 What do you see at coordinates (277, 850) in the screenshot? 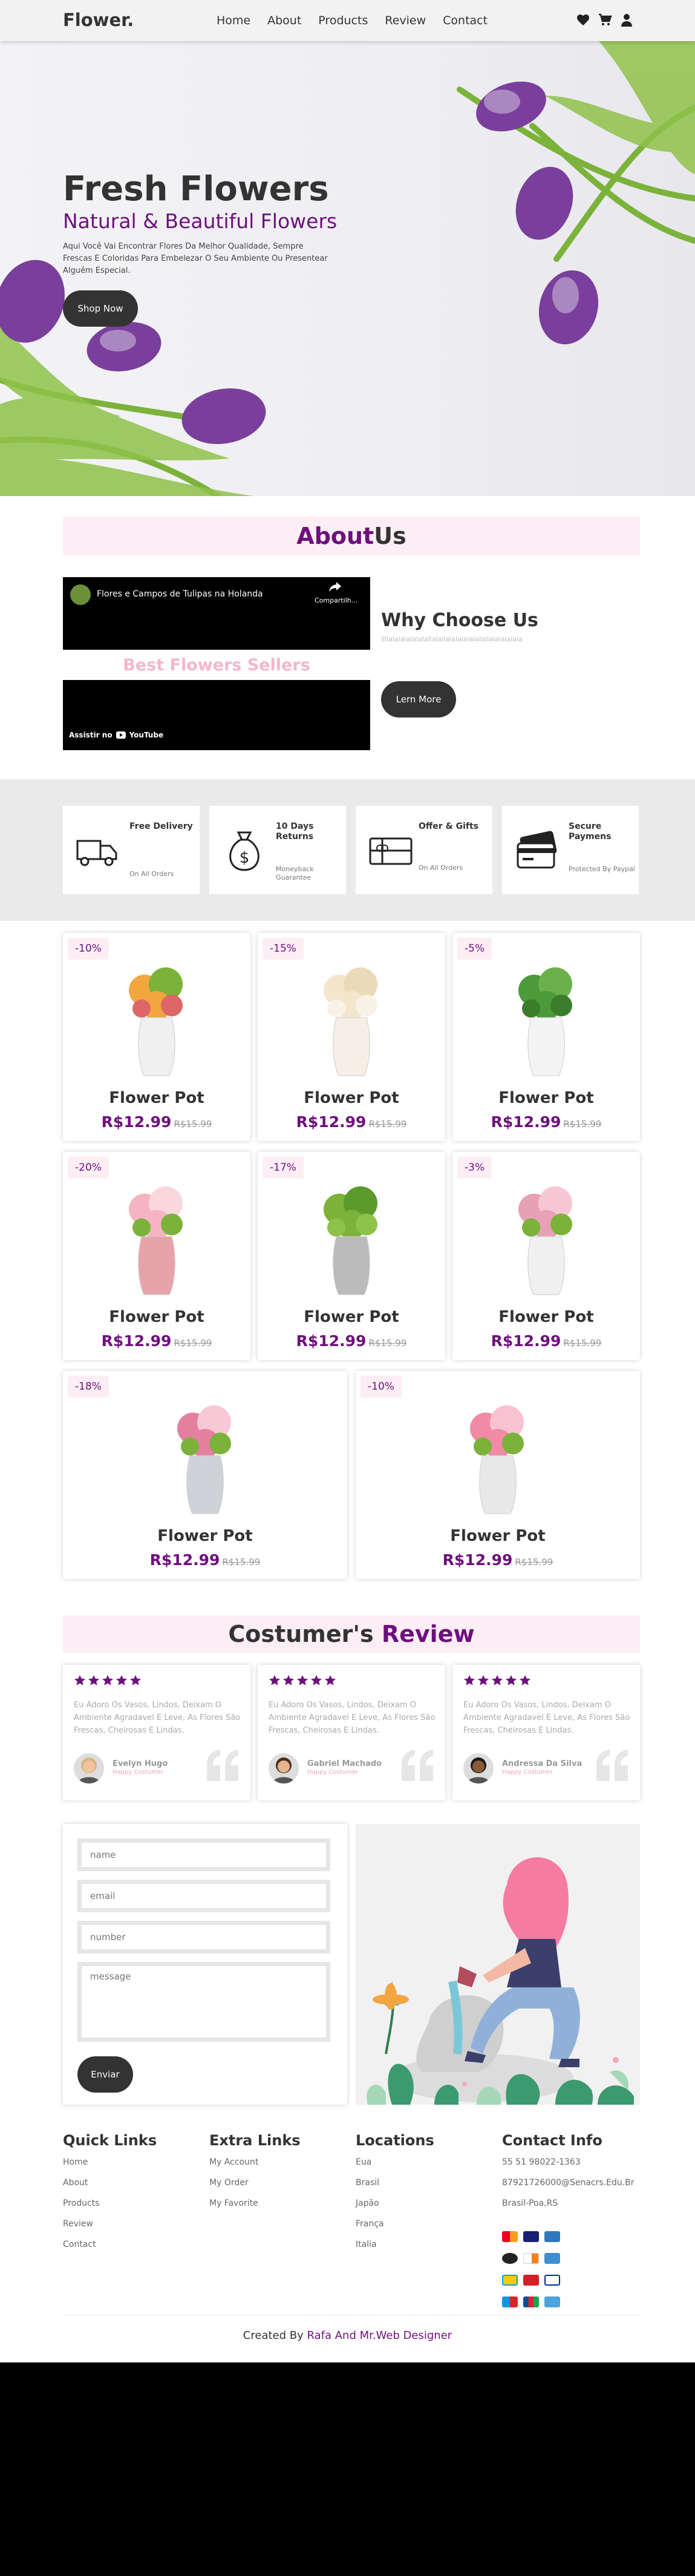
I see `service-returns: $ 10 Days Returns Moneyback Guarantee` at bounding box center [277, 850].